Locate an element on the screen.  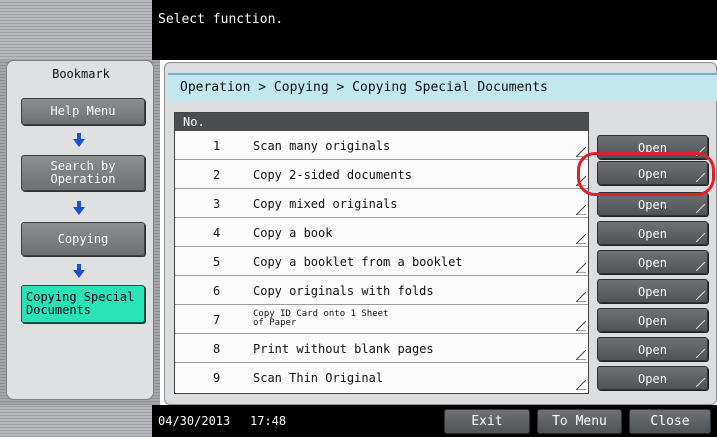
table-row: 9 Scan Thin Original is located at coordinates (381, 377).